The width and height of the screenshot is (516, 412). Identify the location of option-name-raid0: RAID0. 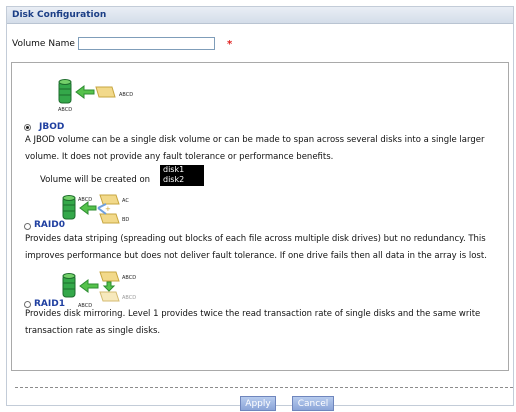
(49, 225).